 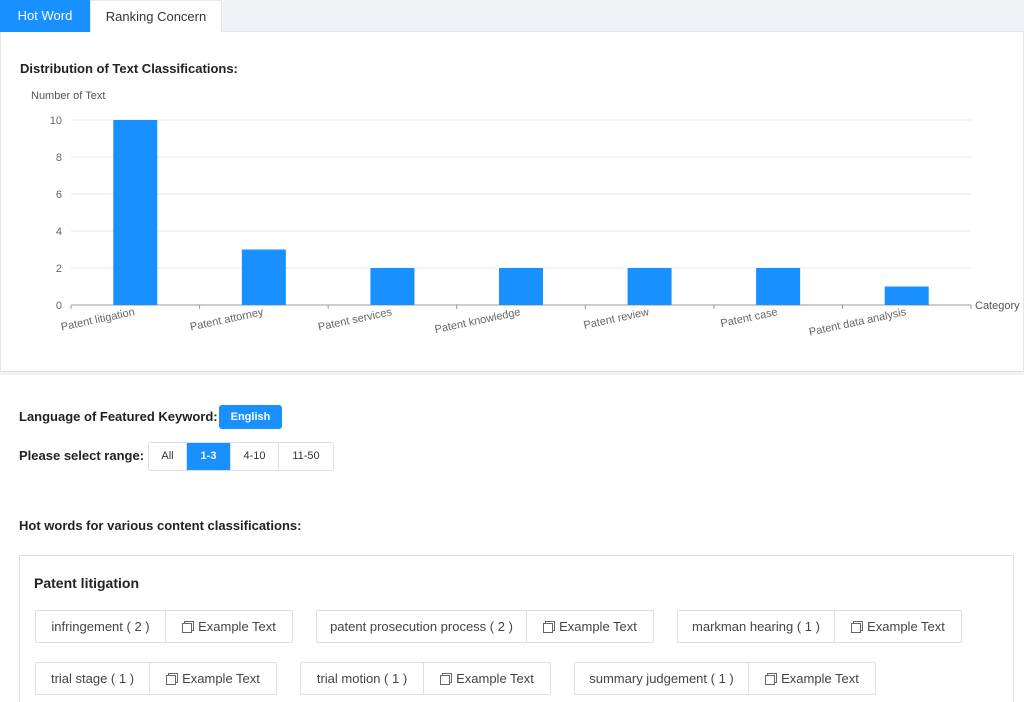 What do you see at coordinates (255, 456) in the screenshot?
I see `range-option-4-10: 4-10` at bounding box center [255, 456].